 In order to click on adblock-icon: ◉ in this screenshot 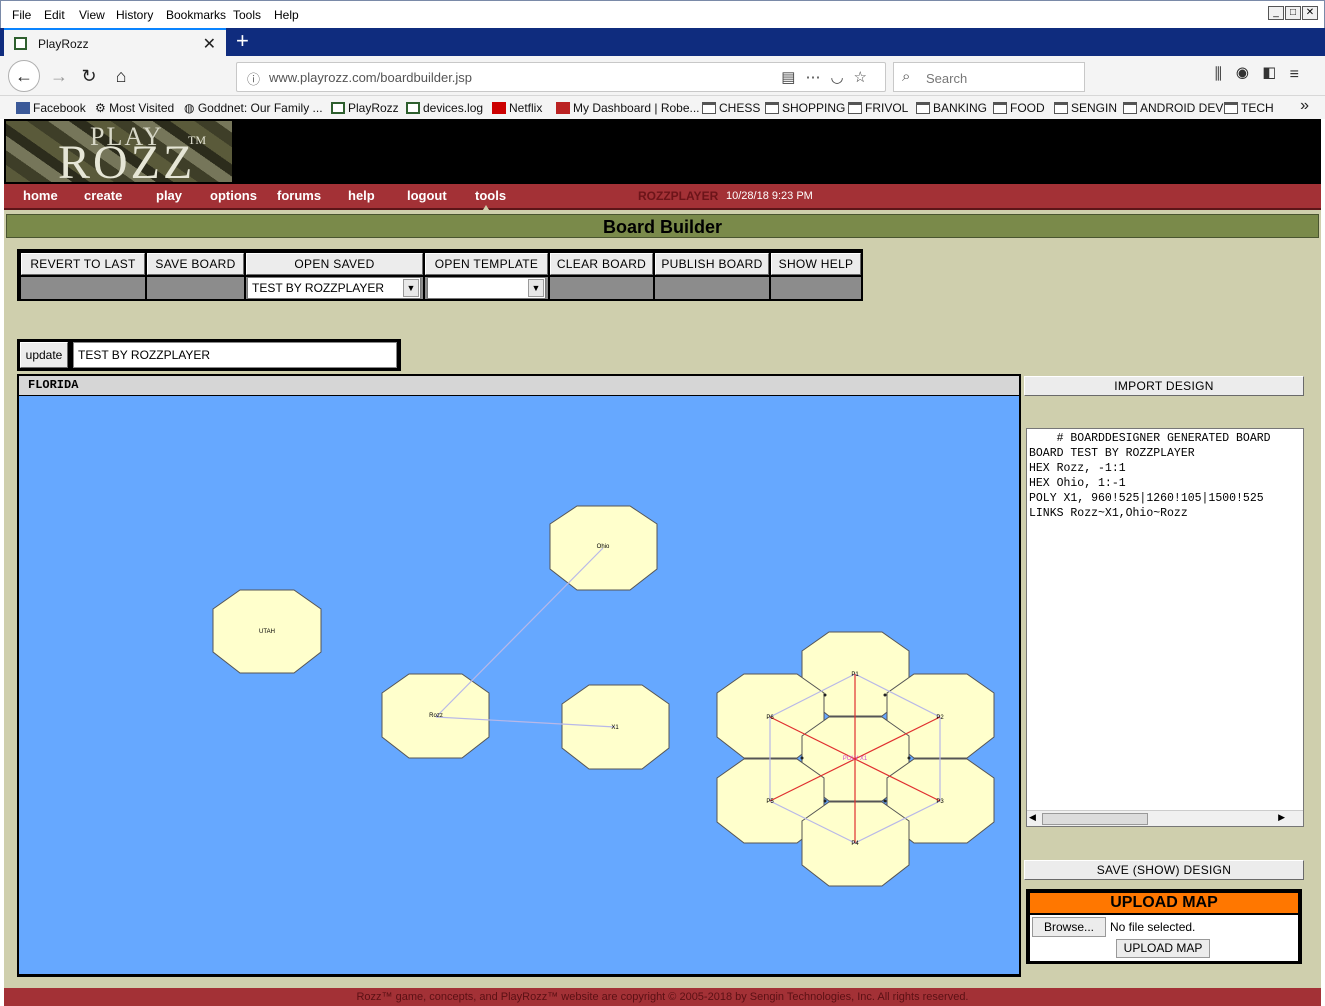, I will do `click(1249, 74)`.